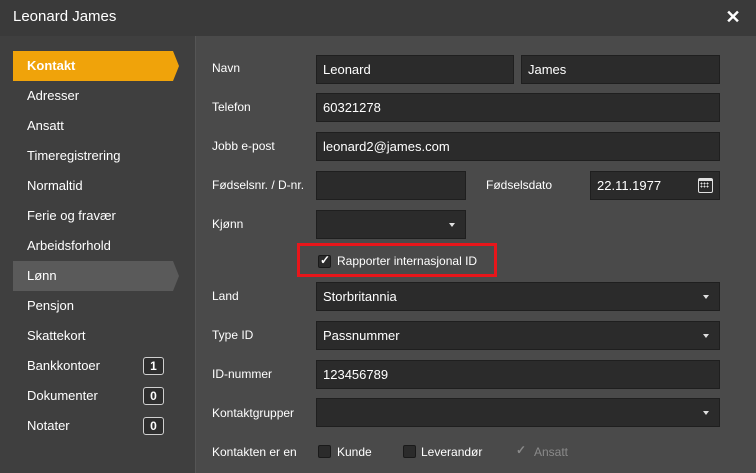  I want to click on leverandor-label: Leverandør, so click(452, 452).